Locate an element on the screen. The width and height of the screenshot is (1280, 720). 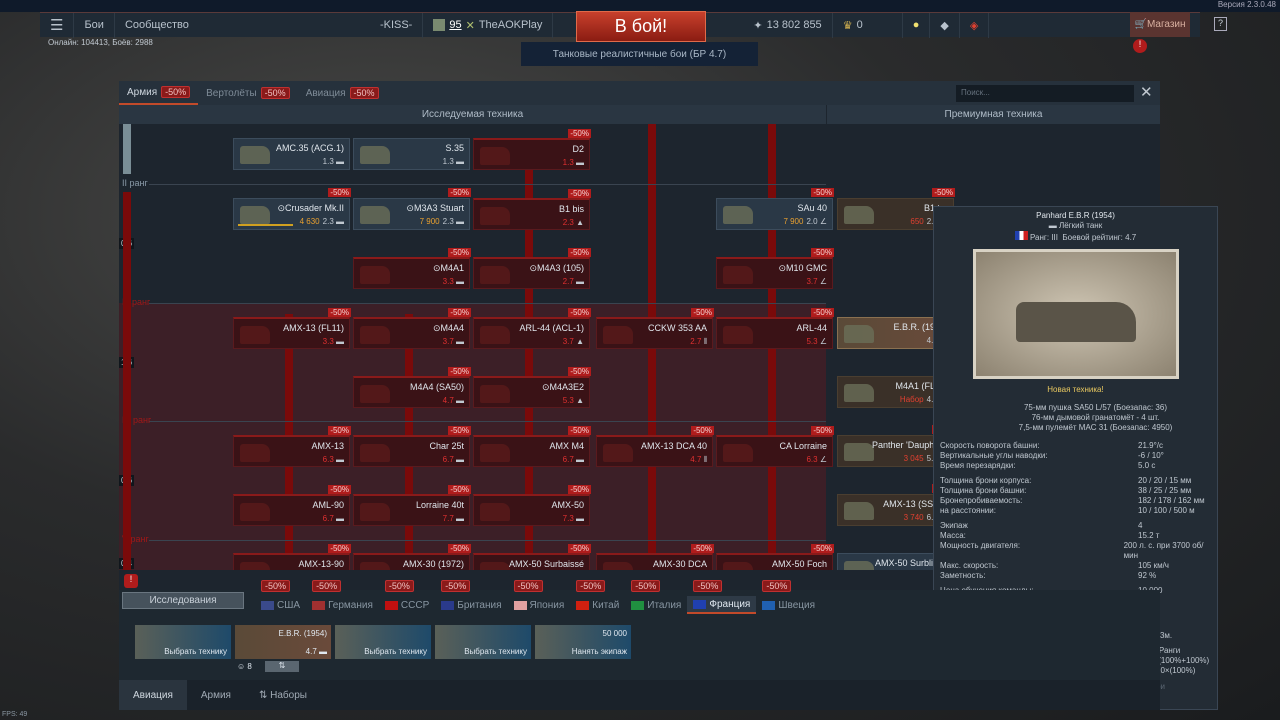
vehicle-card: AML-90 6.7 ▬ -50% is located at coordinates (292, 505).